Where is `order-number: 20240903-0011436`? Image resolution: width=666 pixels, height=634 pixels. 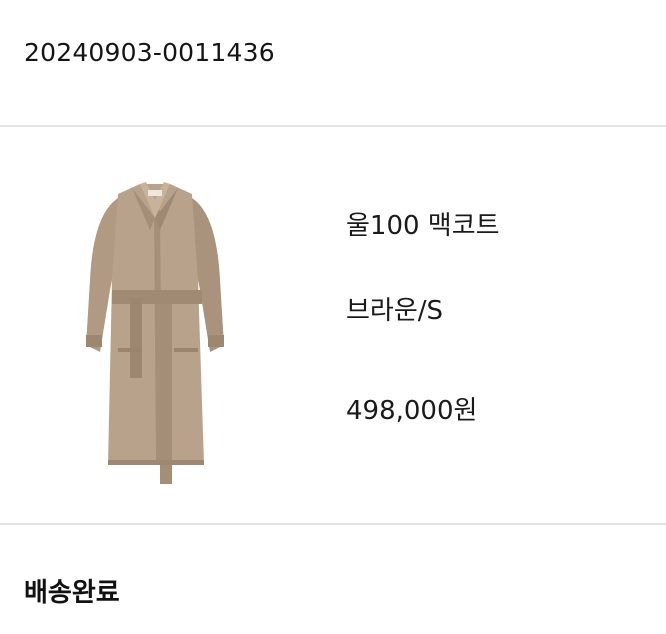
order-number: 20240903-0011436 is located at coordinates (149, 52).